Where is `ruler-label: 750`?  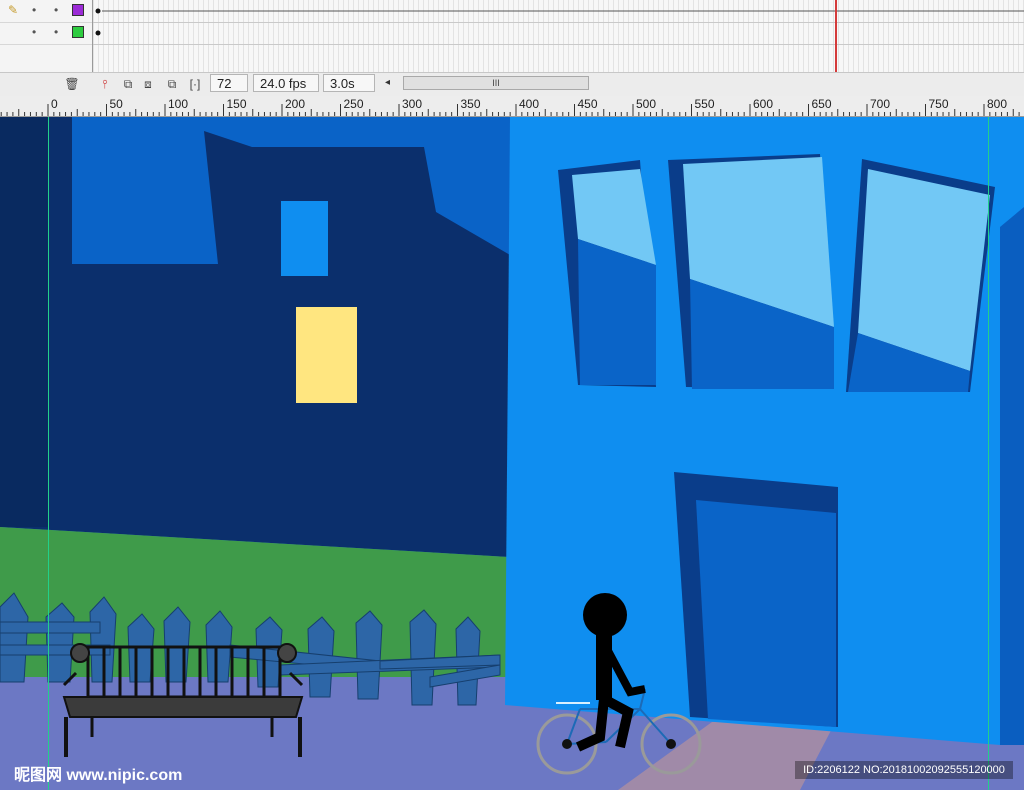
ruler-label: 750 is located at coordinates (938, 104).